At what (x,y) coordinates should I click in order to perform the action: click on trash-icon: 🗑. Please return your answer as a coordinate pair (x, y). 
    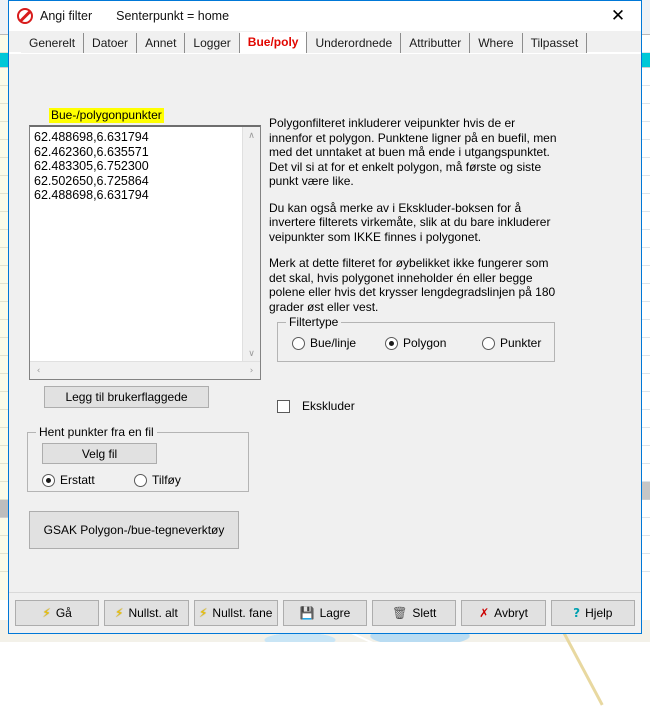
    Looking at the image, I should click on (399, 613).